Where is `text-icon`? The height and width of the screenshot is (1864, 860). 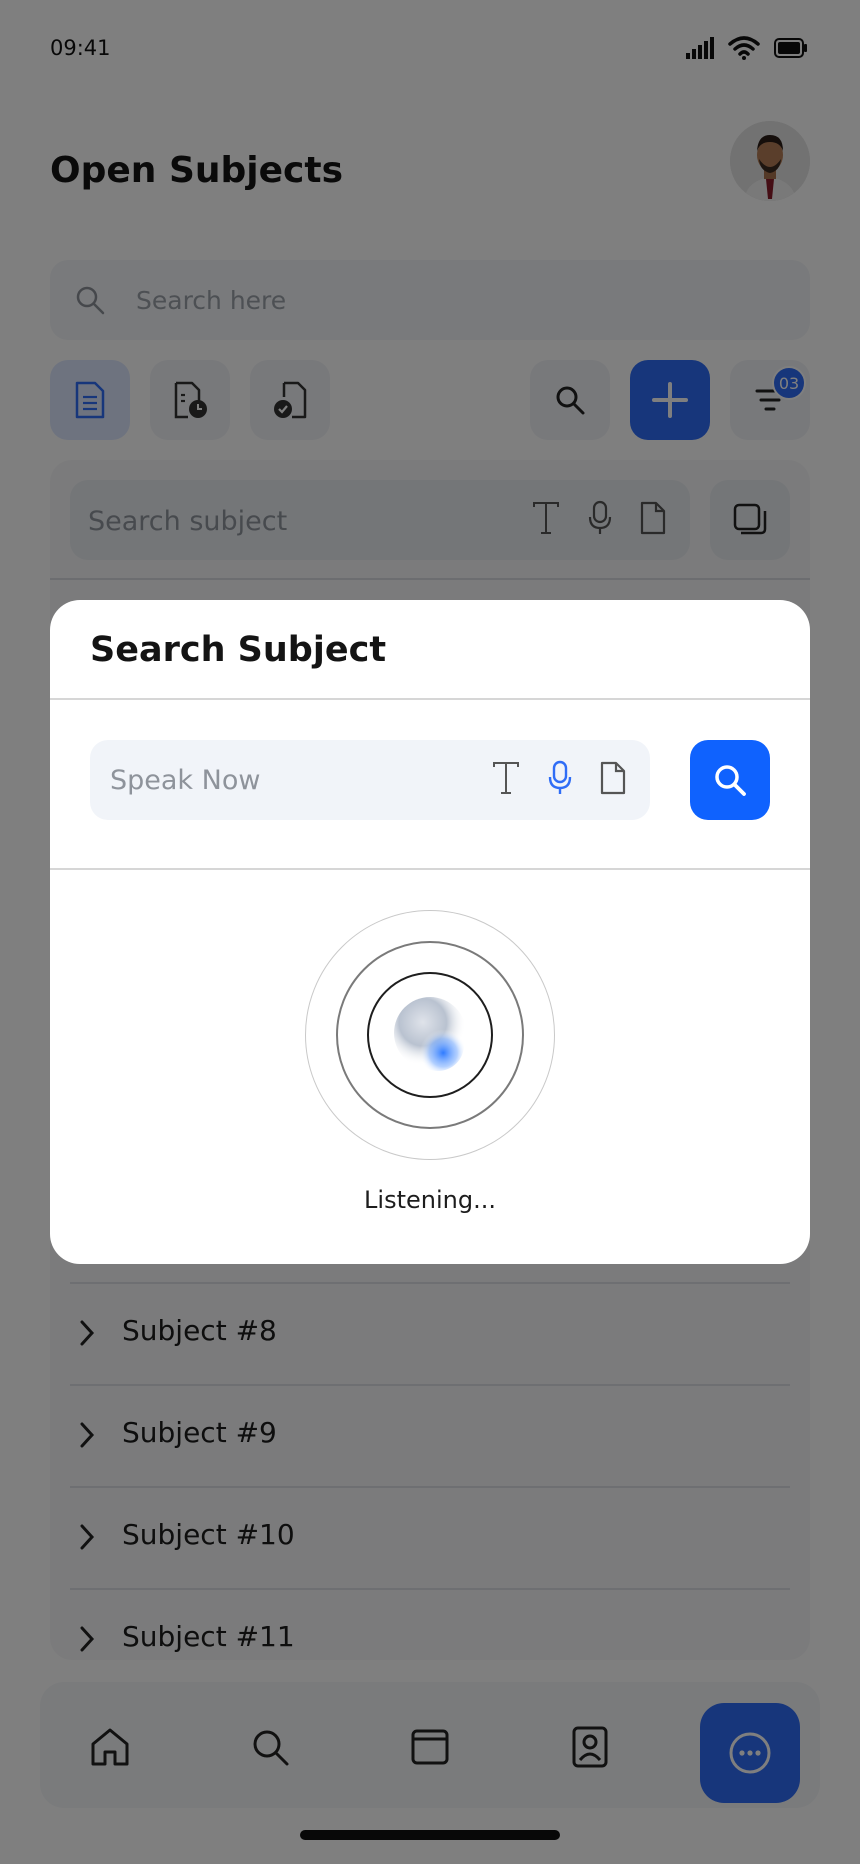 text-icon is located at coordinates (506, 778).